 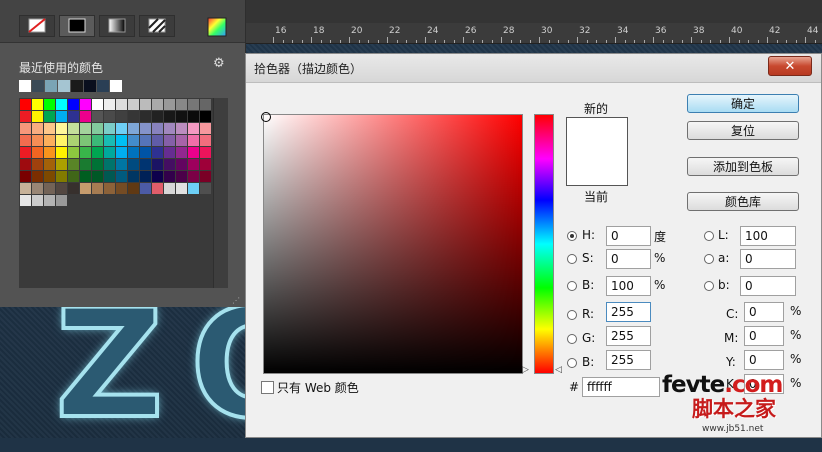 I want to click on hex-input: ffffff, so click(x=621, y=387).